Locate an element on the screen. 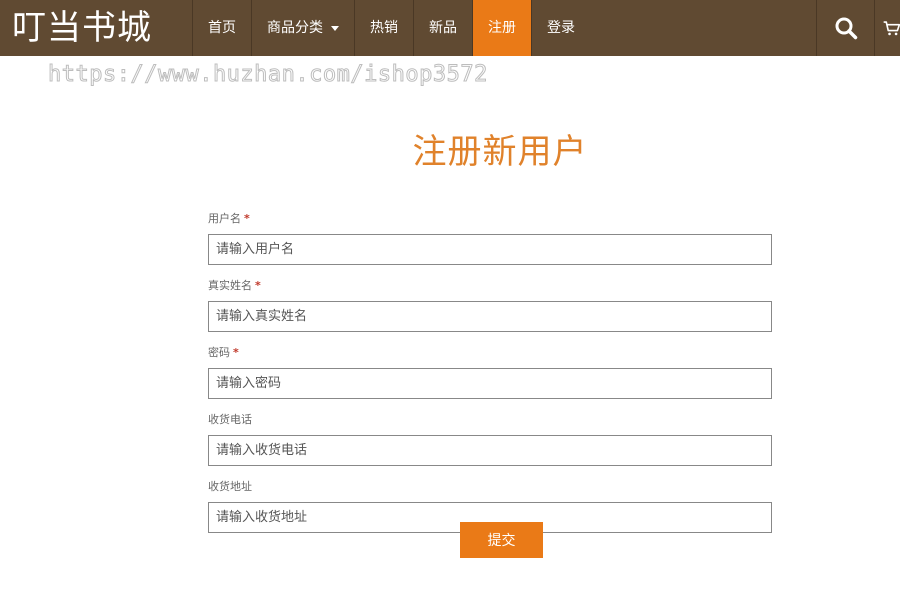  nav-register: 注册 is located at coordinates (502, 28).